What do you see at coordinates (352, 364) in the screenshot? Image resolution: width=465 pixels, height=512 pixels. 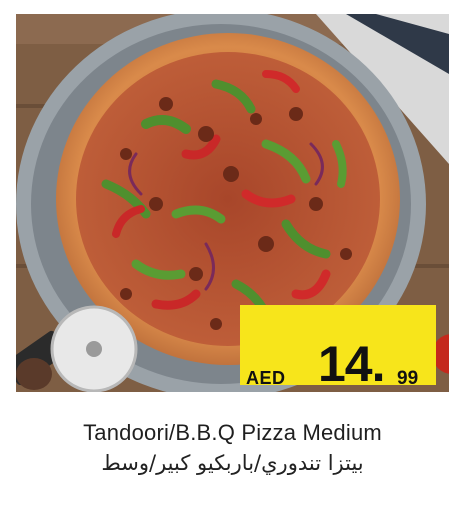 I see `price-integer: 14.` at bounding box center [352, 364].